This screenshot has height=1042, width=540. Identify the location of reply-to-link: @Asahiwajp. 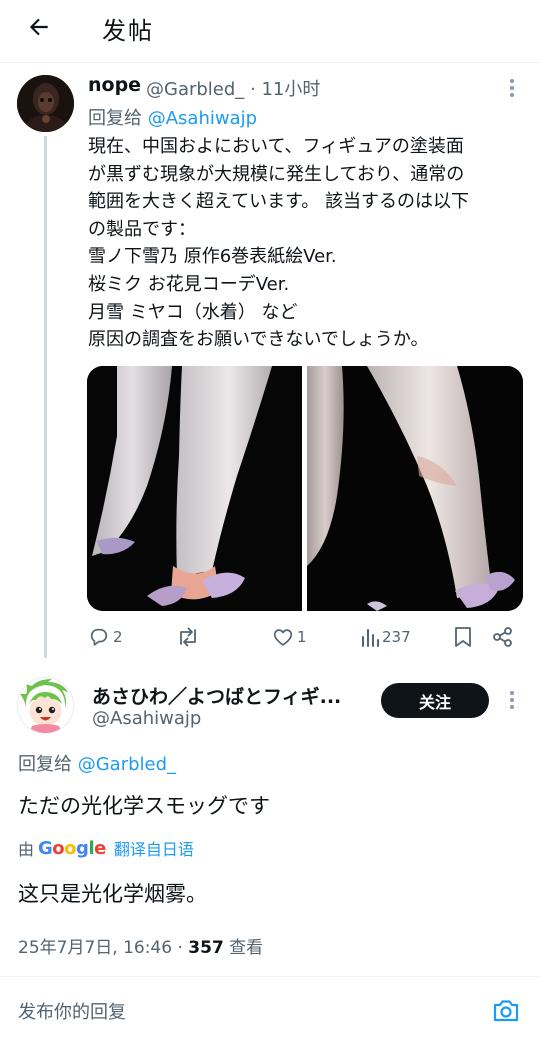
(202, 118).